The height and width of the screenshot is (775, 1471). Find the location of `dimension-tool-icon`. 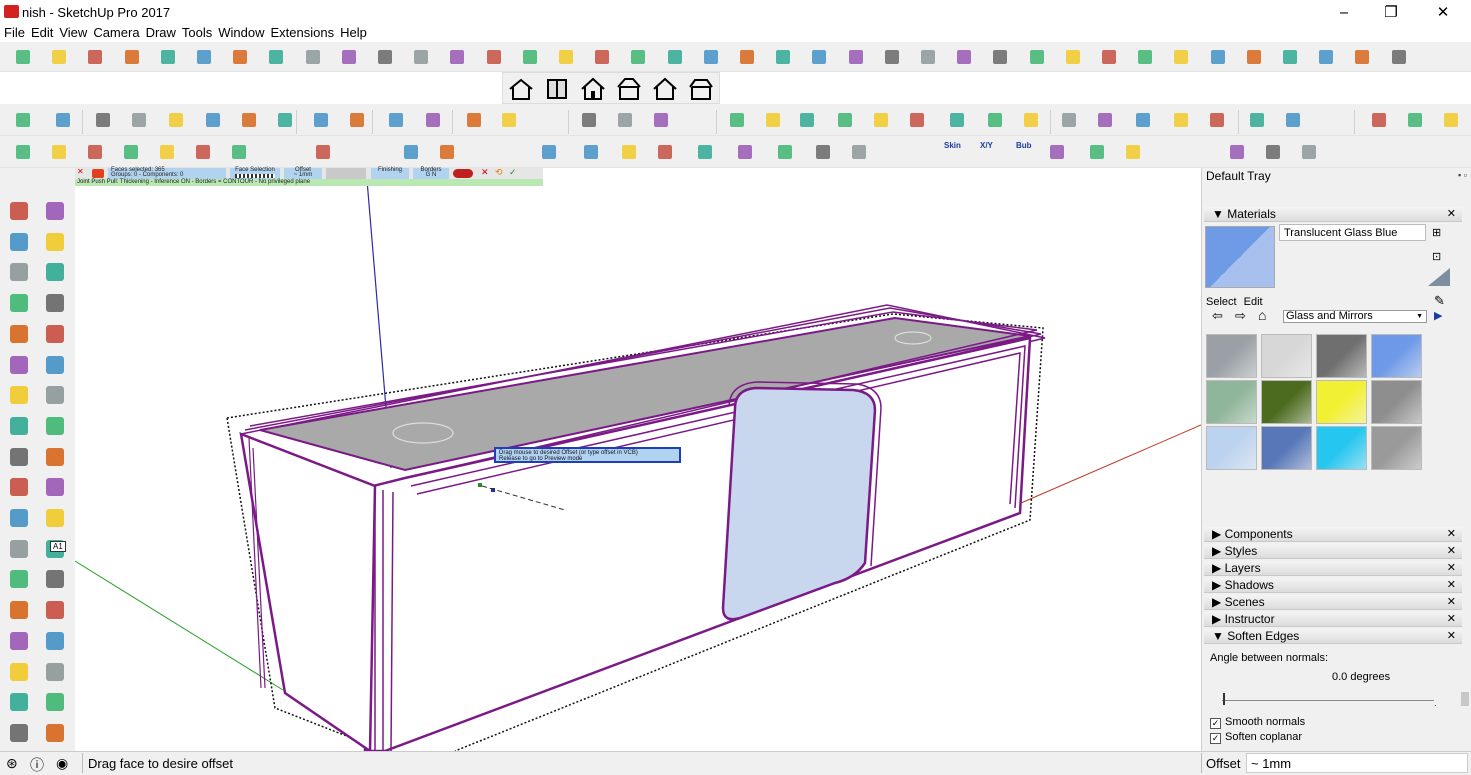

dimension-tool-icon is located at coordinates (55, 518).